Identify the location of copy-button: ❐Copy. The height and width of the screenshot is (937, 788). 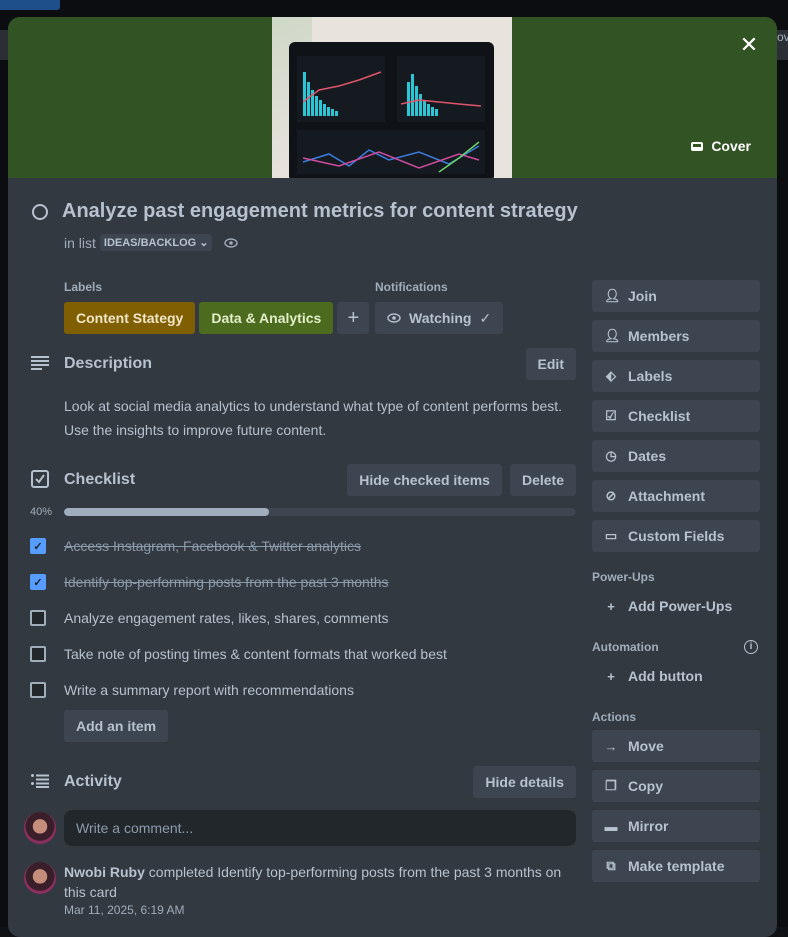
(676, 786).